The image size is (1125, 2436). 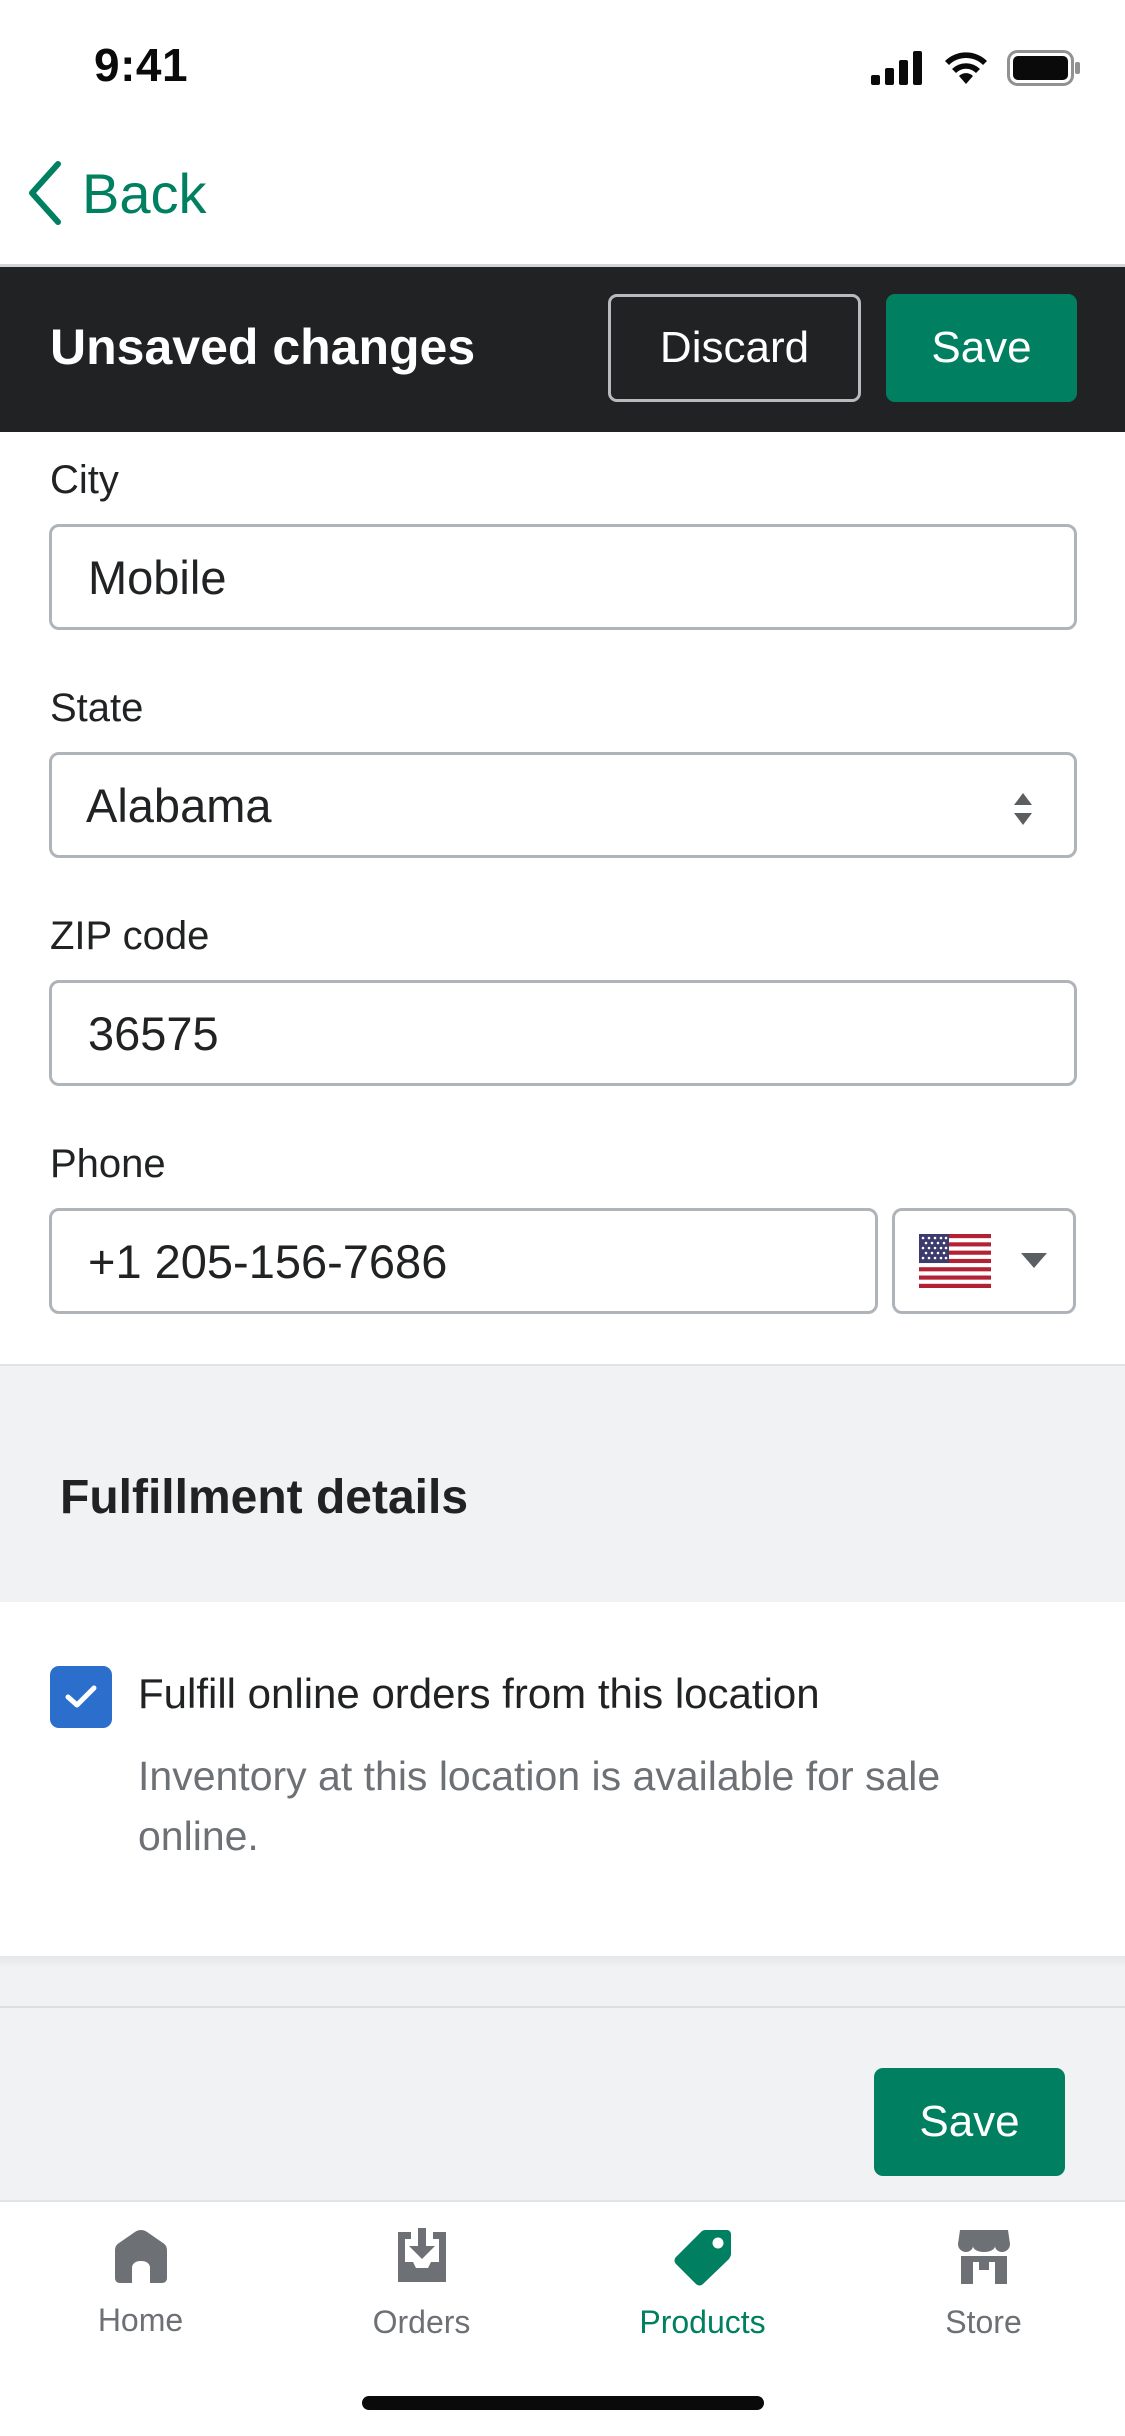 What do you see at coordinates (969, 2122) in the screenshot?
I see `save-button-bottom: Save` at bounding box center [969, 2122].